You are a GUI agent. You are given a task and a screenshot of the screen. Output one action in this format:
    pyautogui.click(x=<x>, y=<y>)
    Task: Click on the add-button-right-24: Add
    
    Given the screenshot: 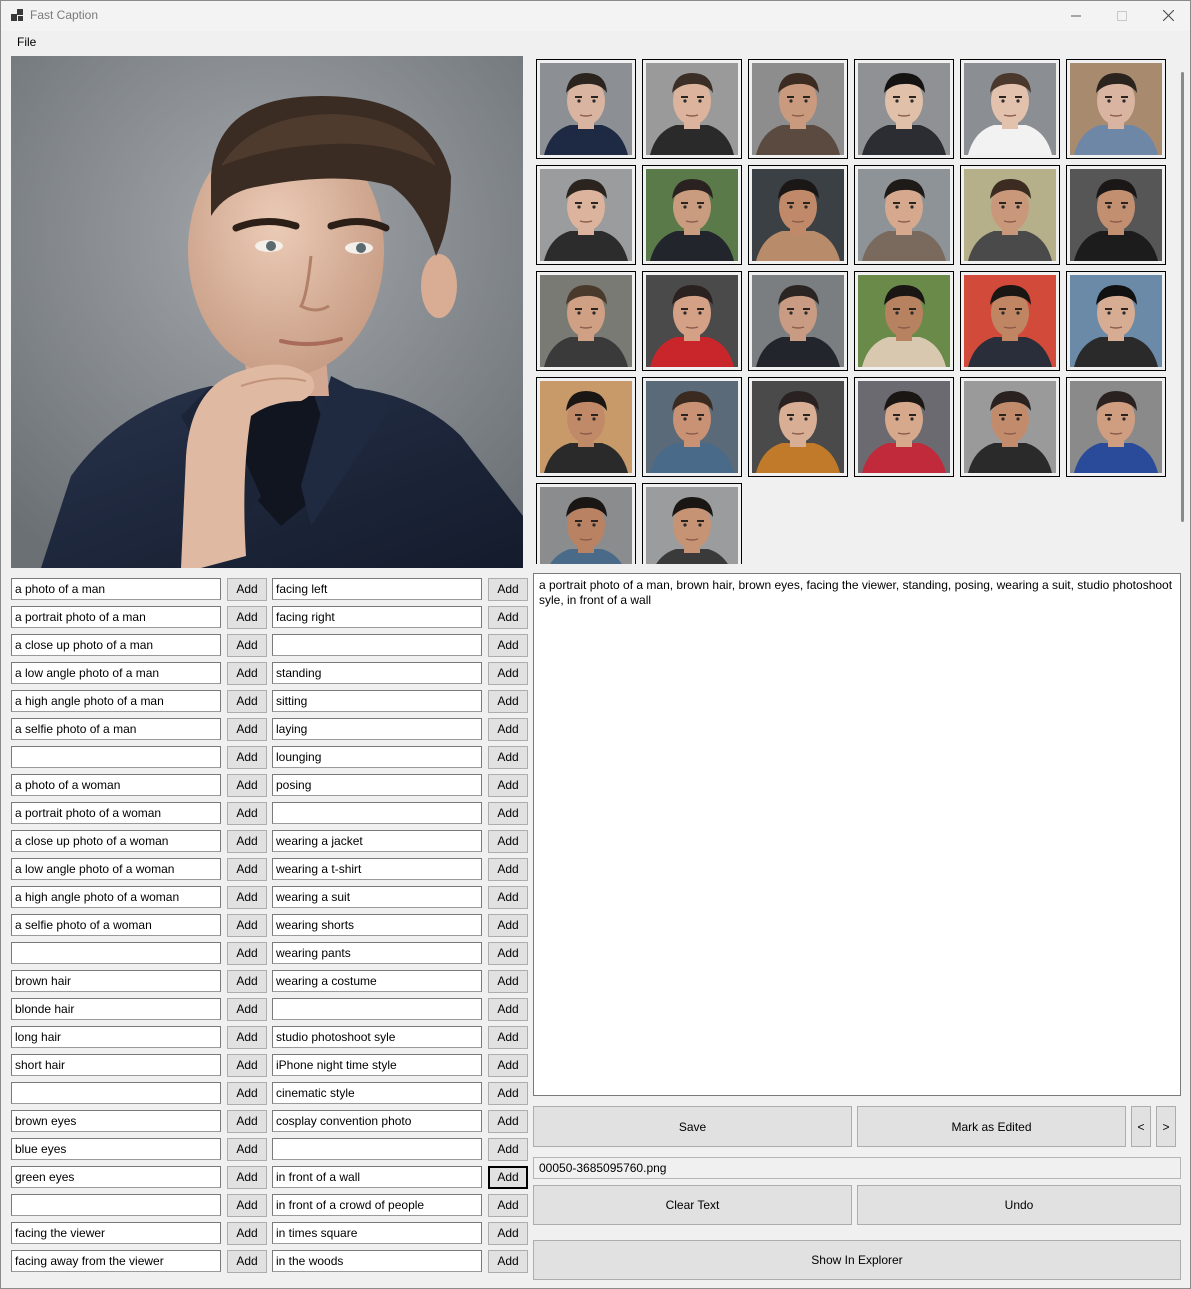 What is the action you would take?
    pyautogui.click(x=508, y=1233)
    